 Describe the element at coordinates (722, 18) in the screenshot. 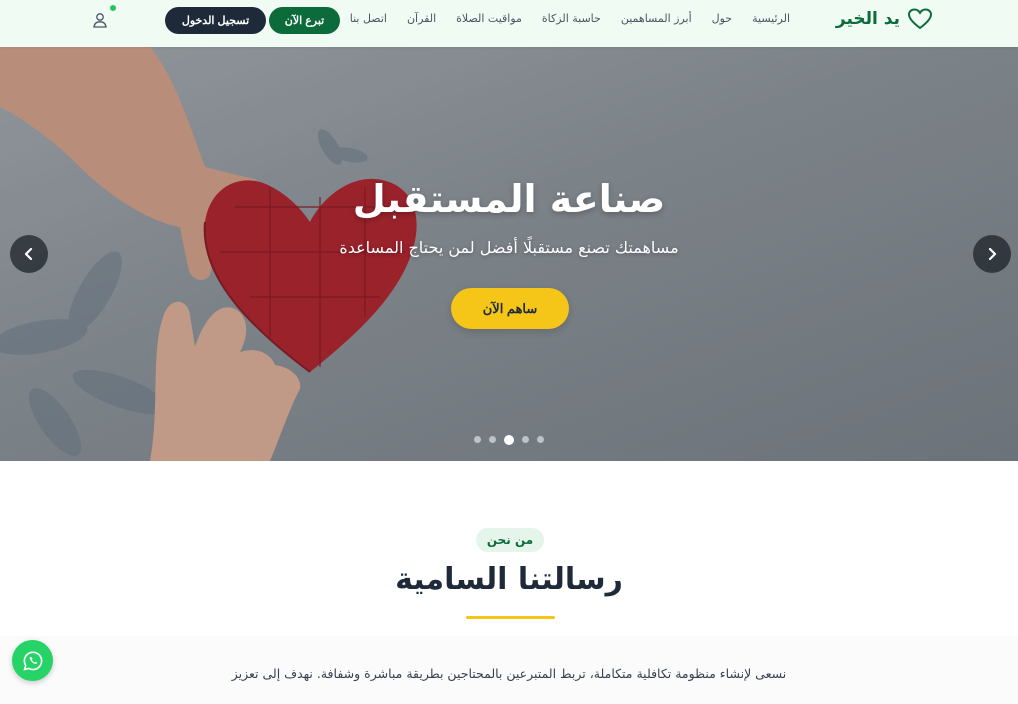

I see `nav-item-about: حول` at that location.